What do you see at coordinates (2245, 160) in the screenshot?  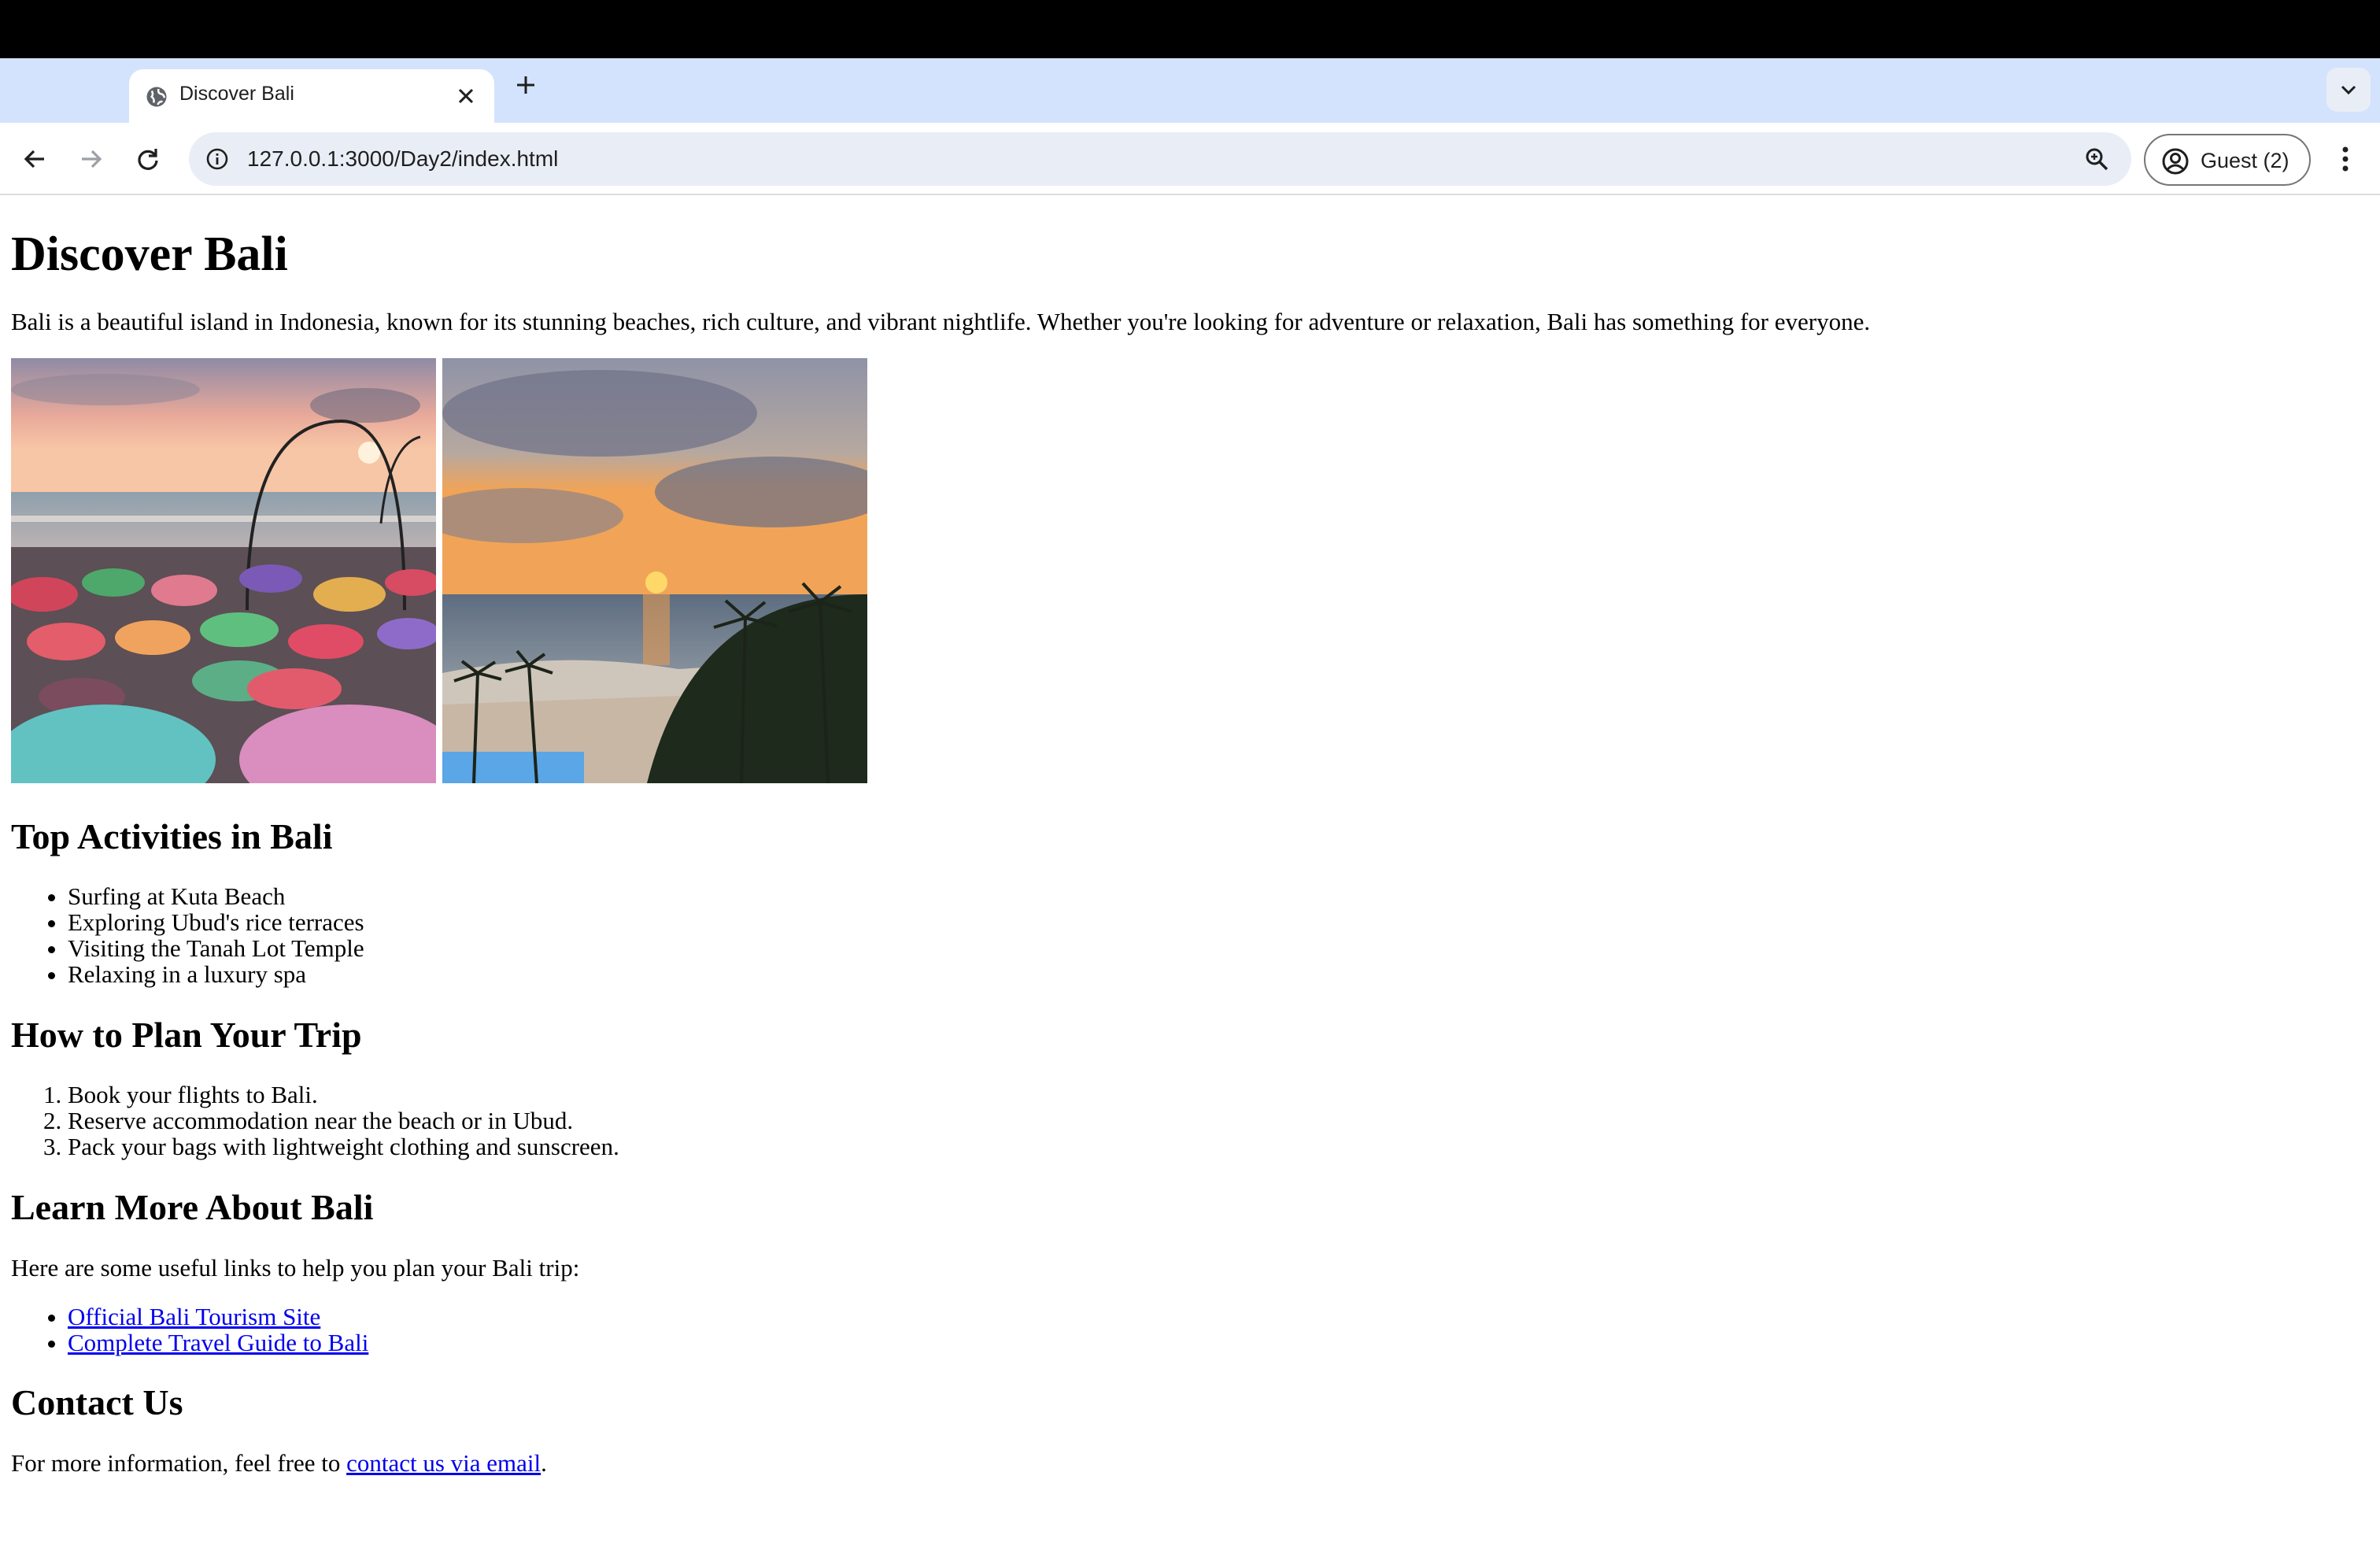 I see `profile-label: Guest (2)` at bounding box center [2245, 160].